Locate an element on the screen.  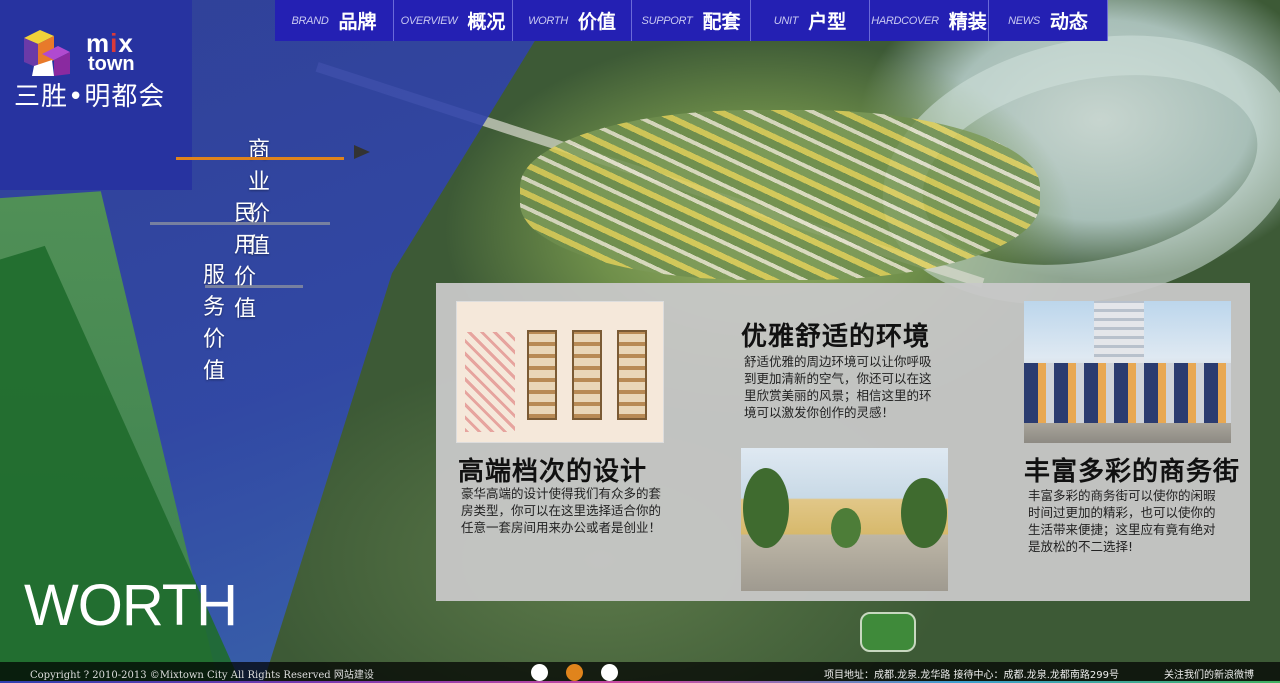
nav-item-en-label: BRAND is located at coordinates (310, 20).